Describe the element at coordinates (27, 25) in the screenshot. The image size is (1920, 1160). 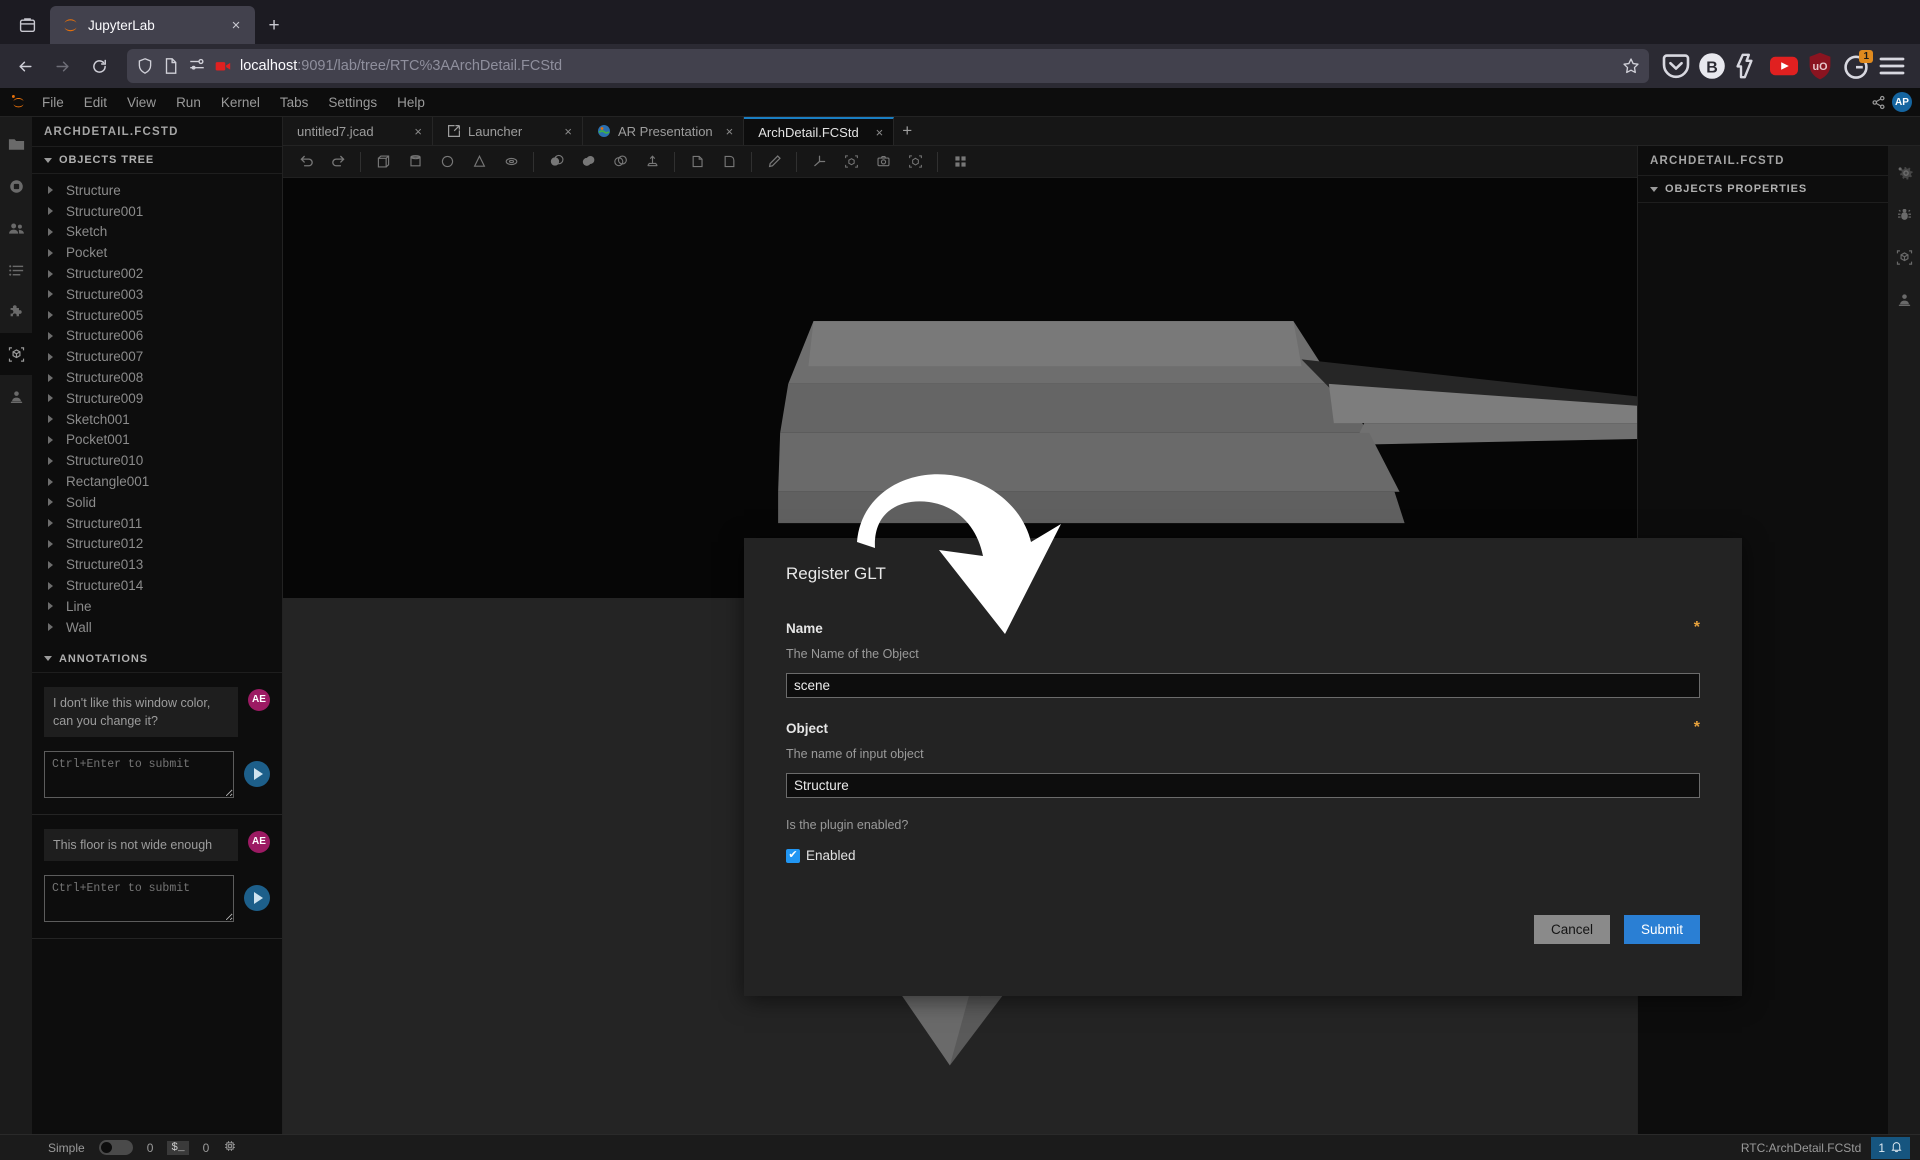
I see `firefox-view-button` at that location.